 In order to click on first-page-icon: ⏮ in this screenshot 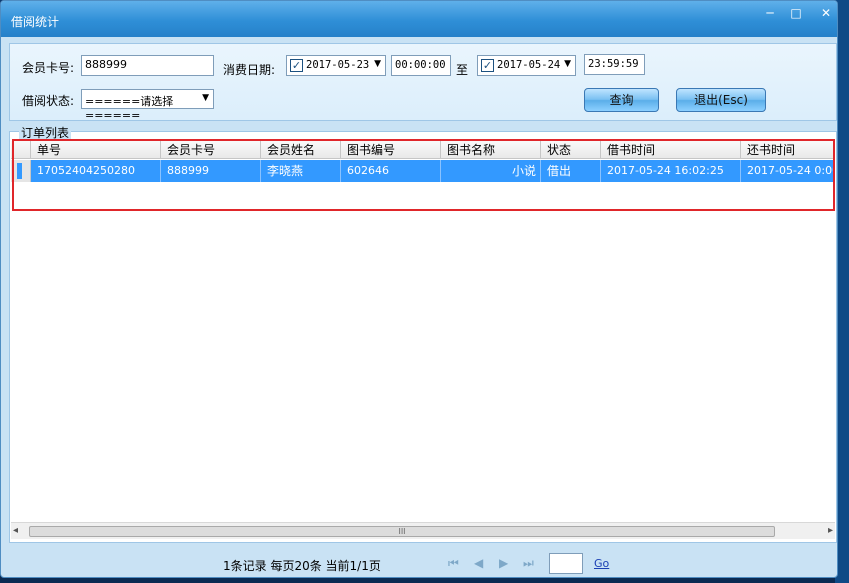, I will do `click(453, 563)`.